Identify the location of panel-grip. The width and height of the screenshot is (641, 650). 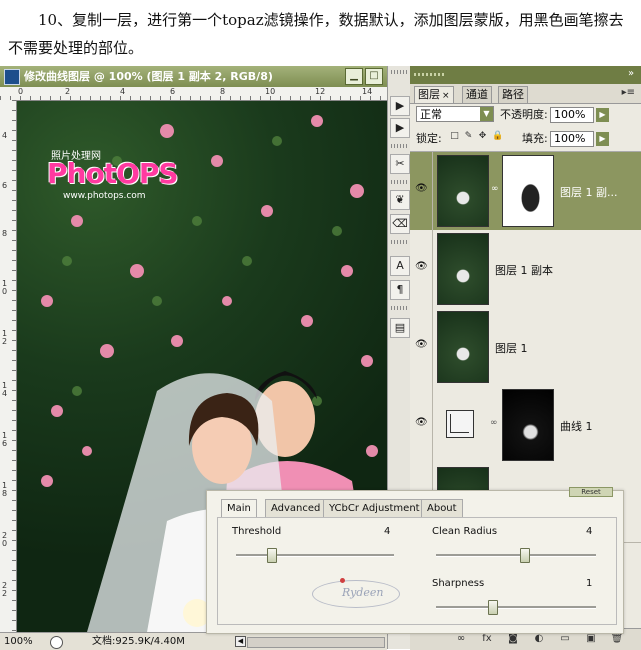
(429, 74).